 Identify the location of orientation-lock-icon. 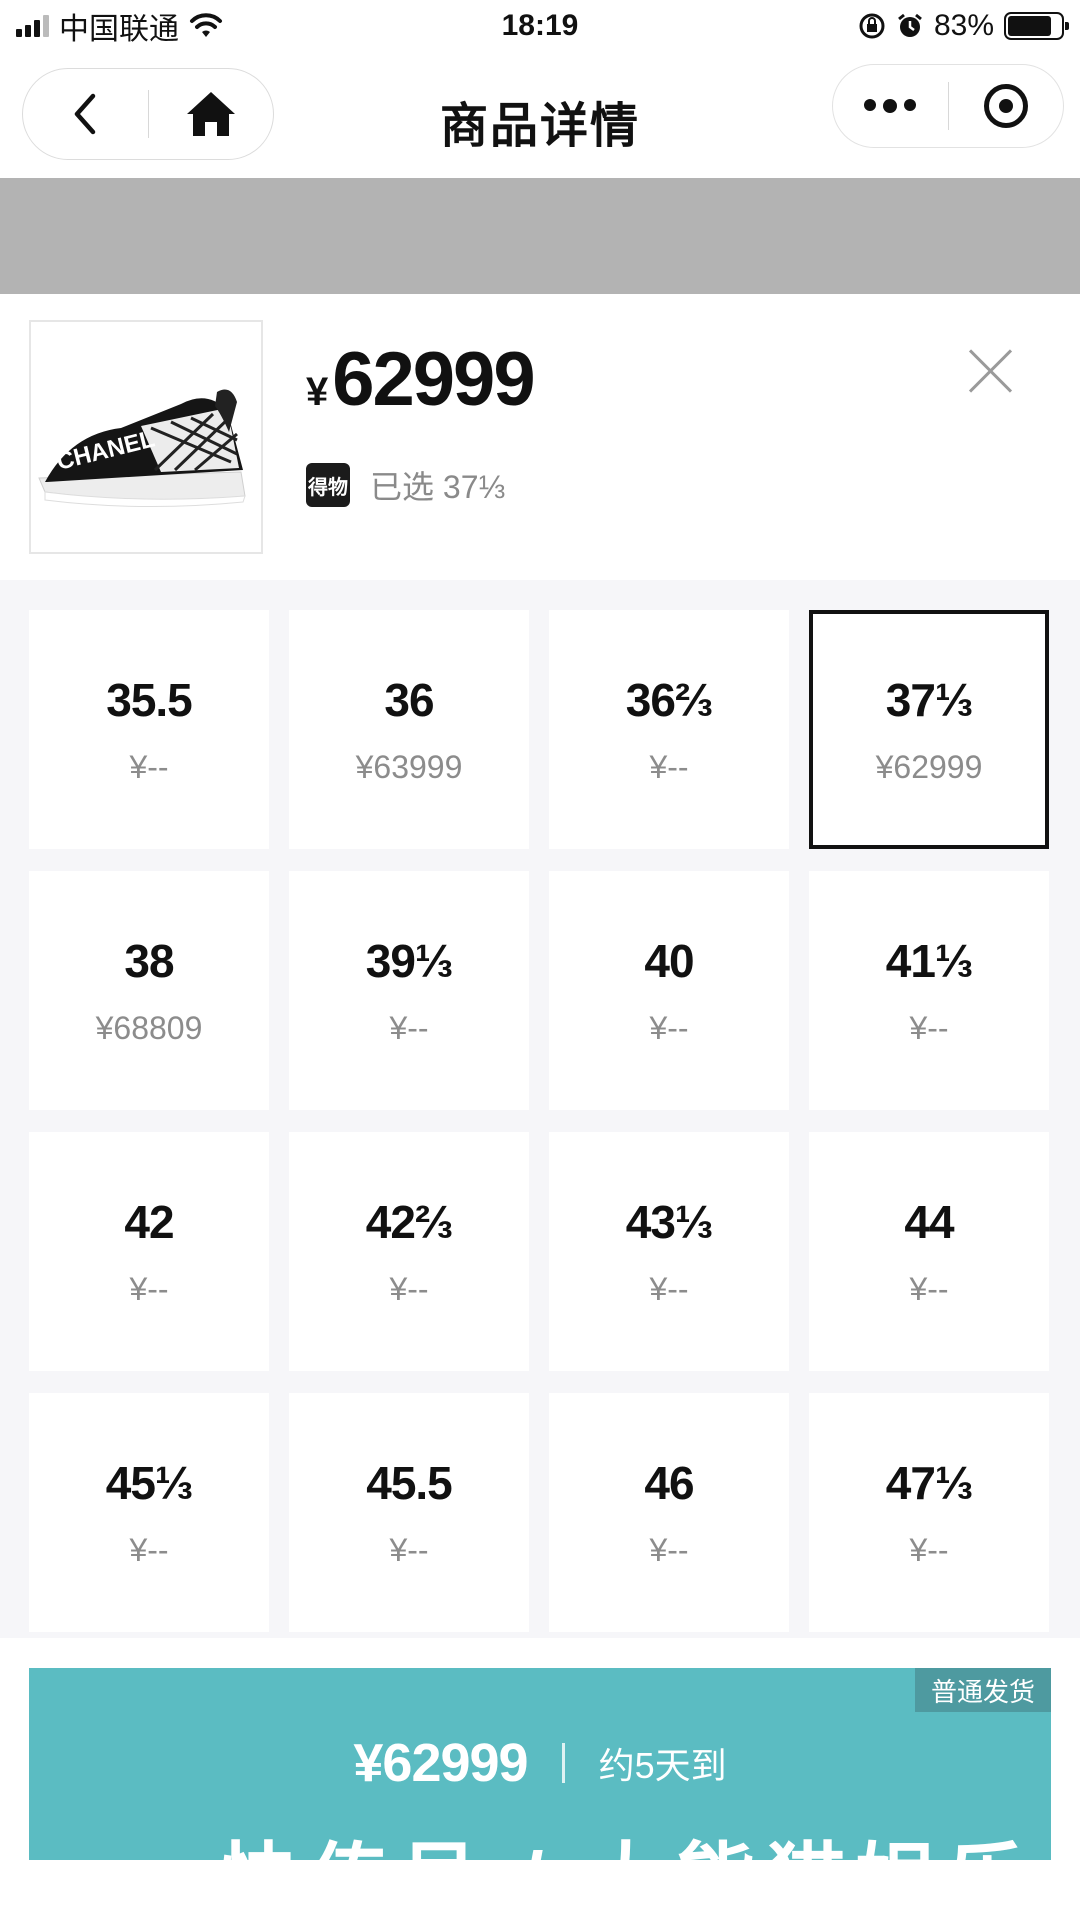
(872, 26).